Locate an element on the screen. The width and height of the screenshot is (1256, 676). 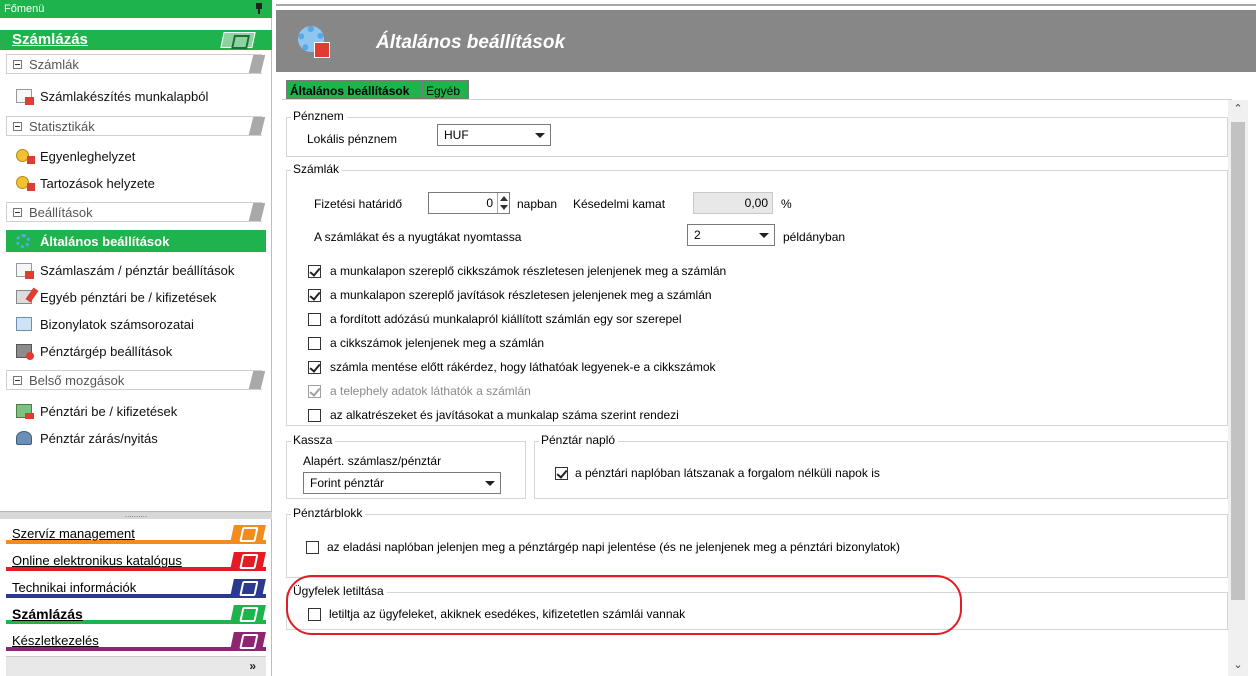
sidebar-item-penztargep: Pénztárgép beállítások is located at coordinates (136, 351).